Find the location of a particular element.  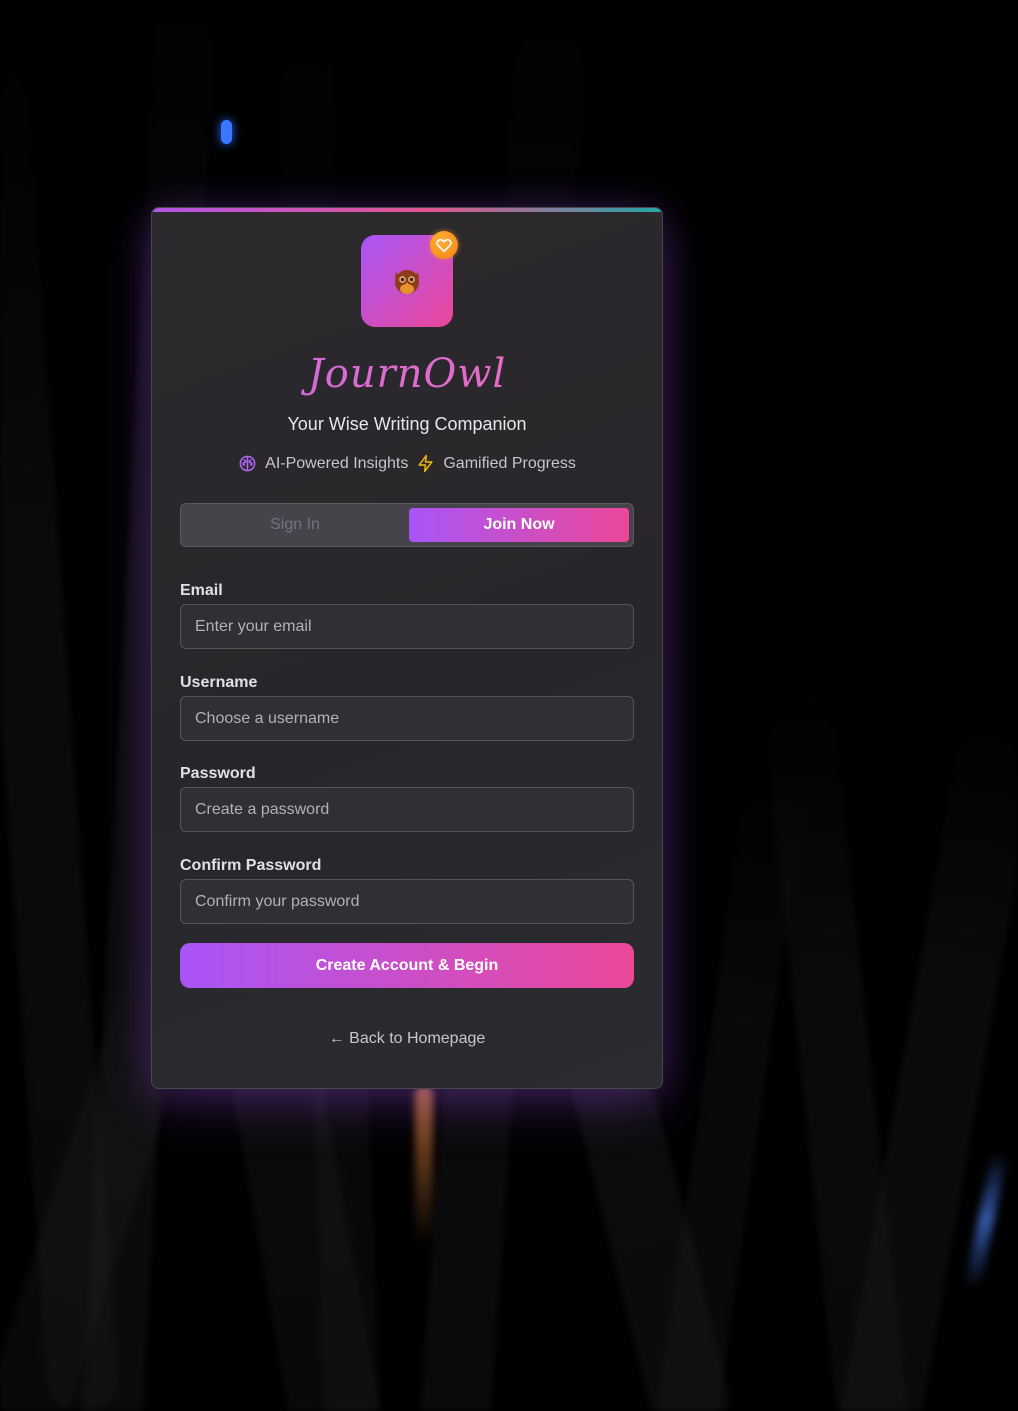

orange-glow-beam is located at coordinates (424, 1165).